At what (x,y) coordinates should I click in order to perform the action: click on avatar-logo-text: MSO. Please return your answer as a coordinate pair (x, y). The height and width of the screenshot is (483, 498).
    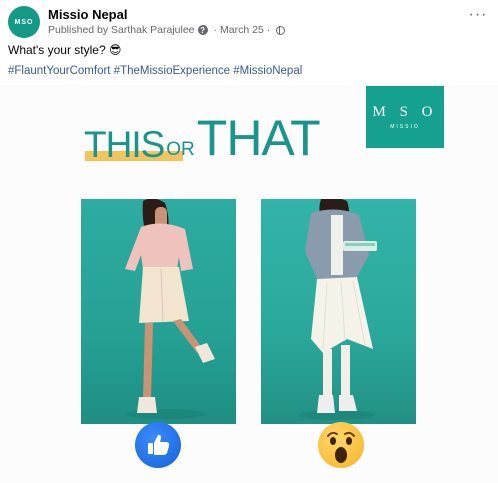
    Looking at the image, I should click on (24, 22).